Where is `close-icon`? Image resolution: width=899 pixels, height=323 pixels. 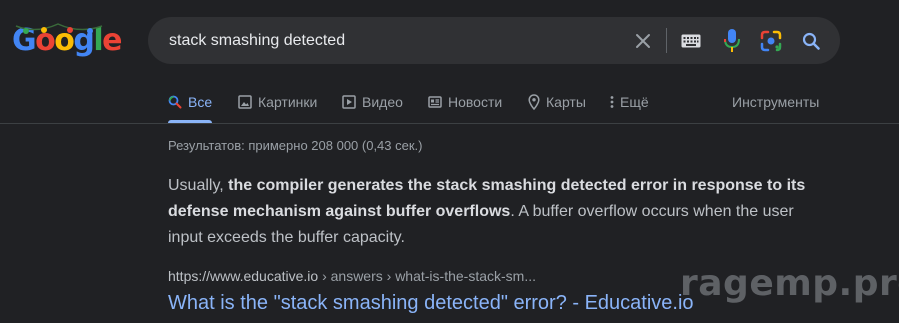
close-icon is located at coordinates (643, 40).